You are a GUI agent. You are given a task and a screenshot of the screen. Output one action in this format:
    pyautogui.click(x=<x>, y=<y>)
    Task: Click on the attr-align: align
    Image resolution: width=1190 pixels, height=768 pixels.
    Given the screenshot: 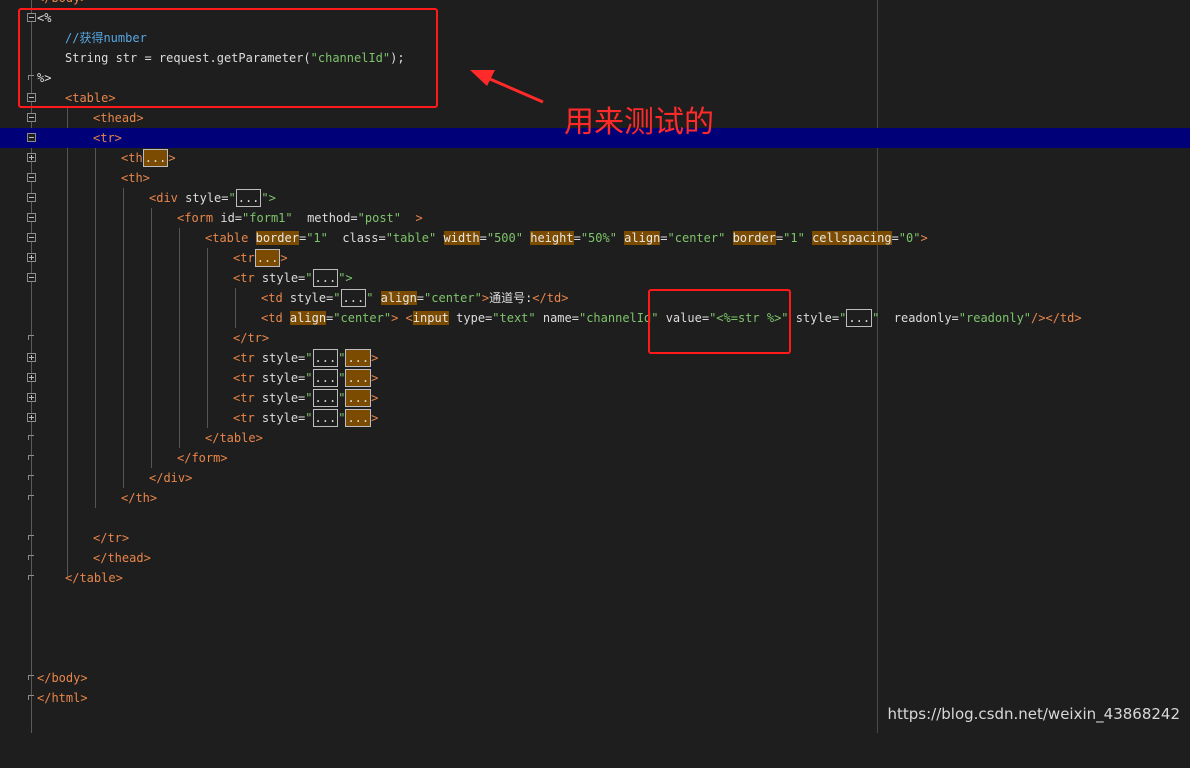 What is the action you would take?
    pyautogui.click(x=308, y=318)
    